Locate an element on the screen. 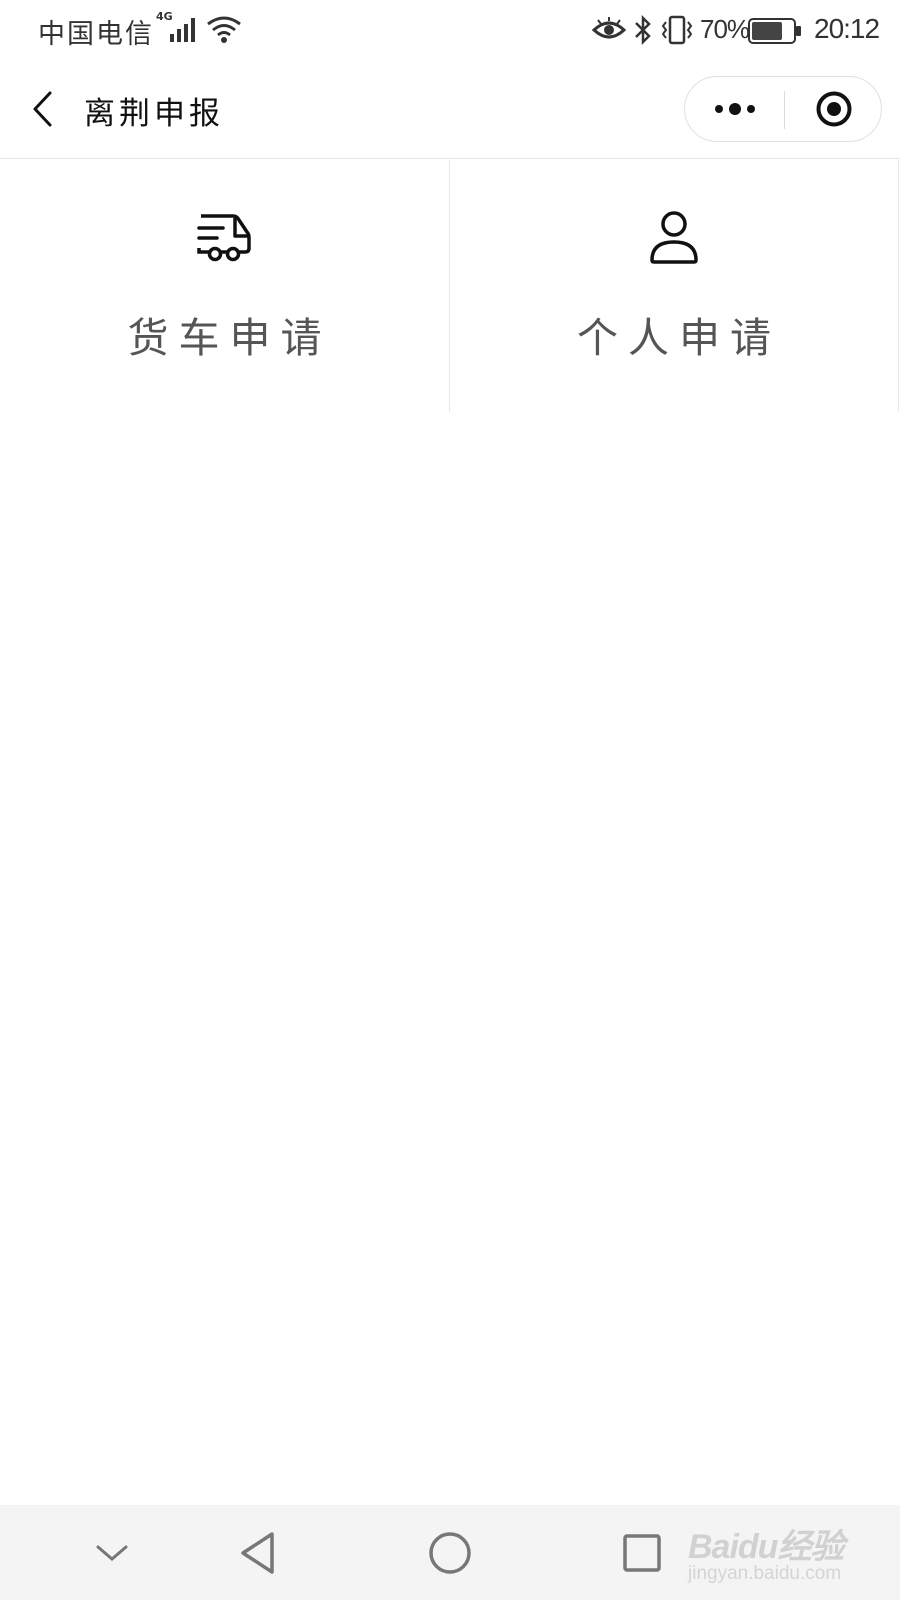 Image resolution: width=900 pixels, height=1600 pixels. system-back-button is located at coordinates (258, 1553).